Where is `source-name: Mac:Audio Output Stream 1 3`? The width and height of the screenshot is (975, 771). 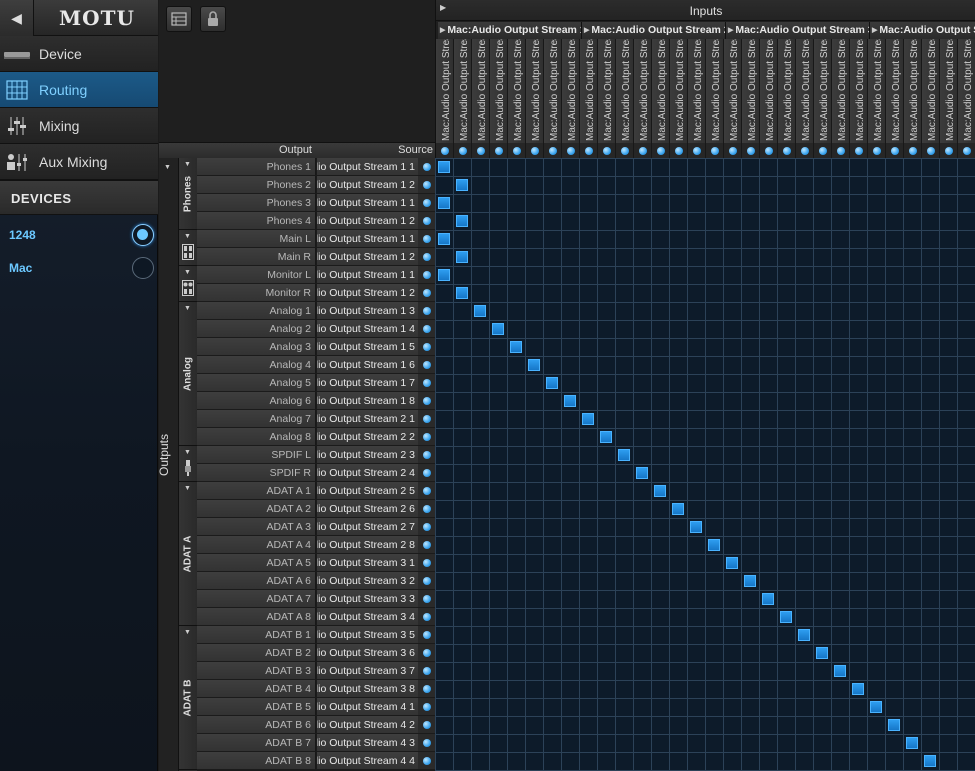 source-name: Mac:Audio Output Stream 1 3 is located at coordinates (367, 310).